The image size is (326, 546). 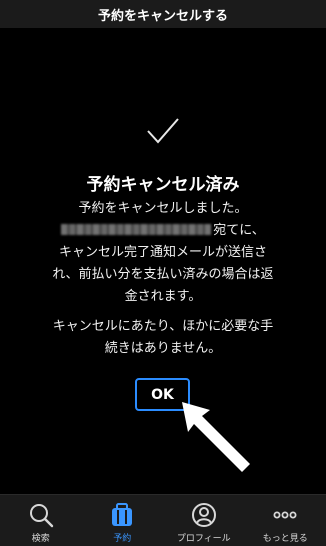 I want to click on note-line-2: 続きはありません。, so click(x=163, y=348).